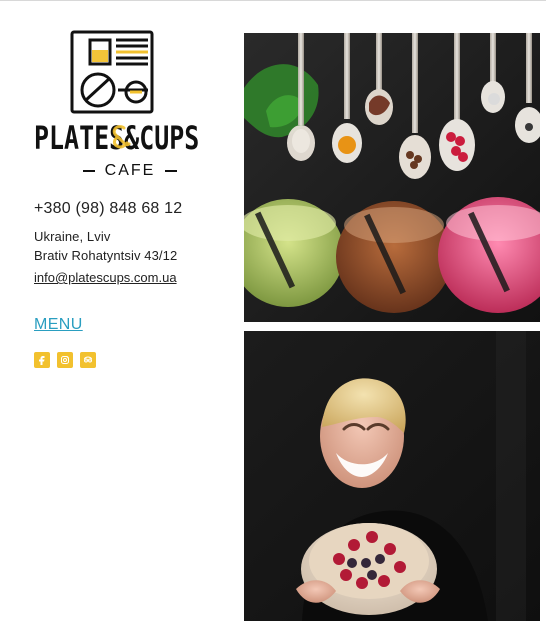 The width and height of the screenshot is (546, 623). Describe the element at coordinates (273, 0) in the screenshot. I see `top-divider` at that location.